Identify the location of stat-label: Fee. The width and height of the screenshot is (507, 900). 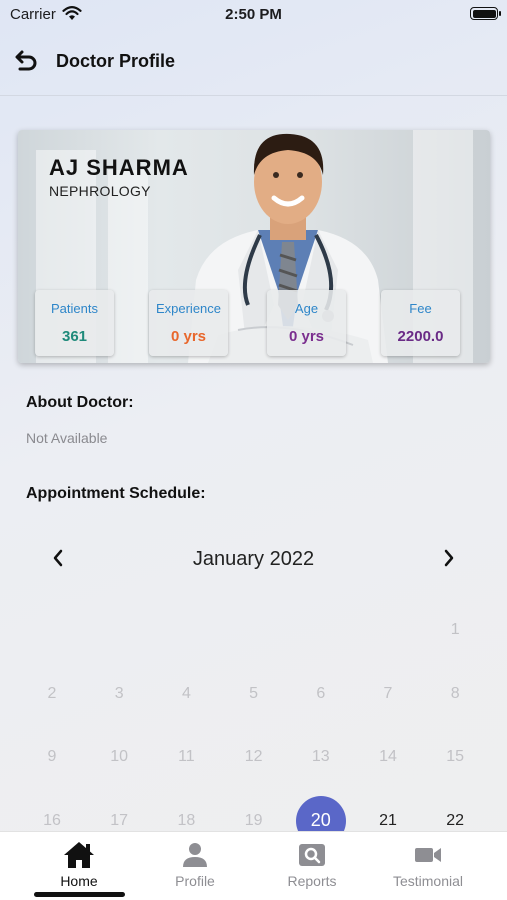
(420, 308).